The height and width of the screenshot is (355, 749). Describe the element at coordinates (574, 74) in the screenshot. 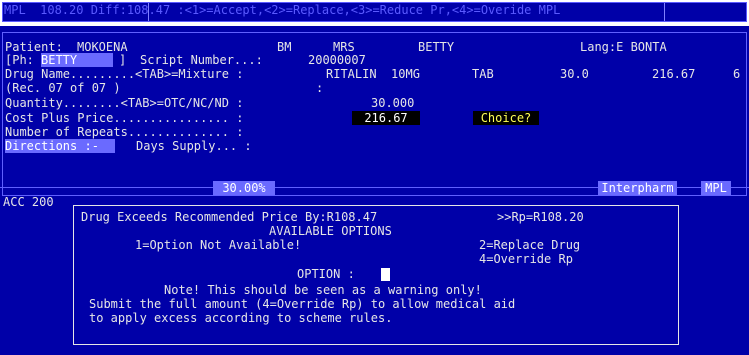

I see `drug-pack-qty: 30.0` at that location.